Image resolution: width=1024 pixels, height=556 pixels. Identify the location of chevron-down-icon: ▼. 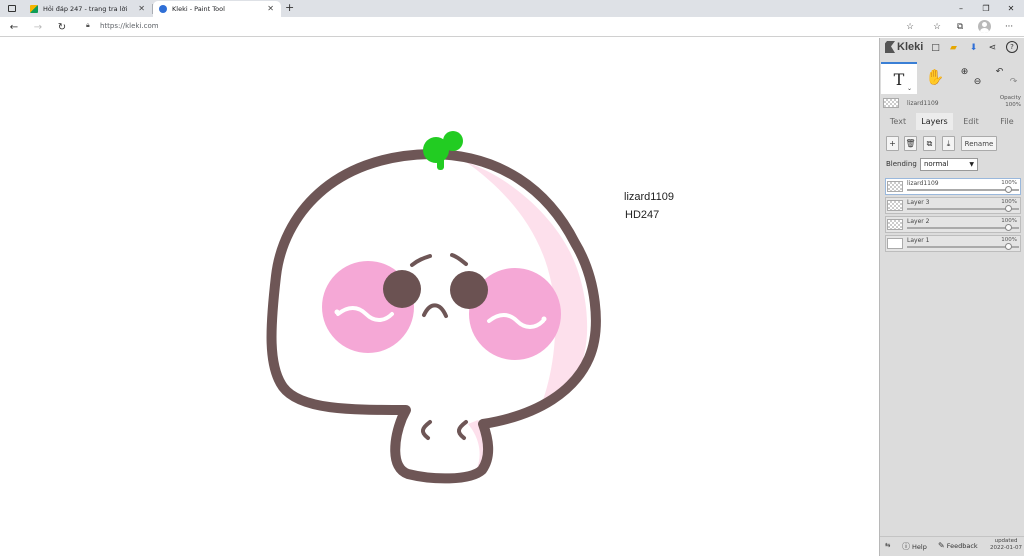
(971, 164).